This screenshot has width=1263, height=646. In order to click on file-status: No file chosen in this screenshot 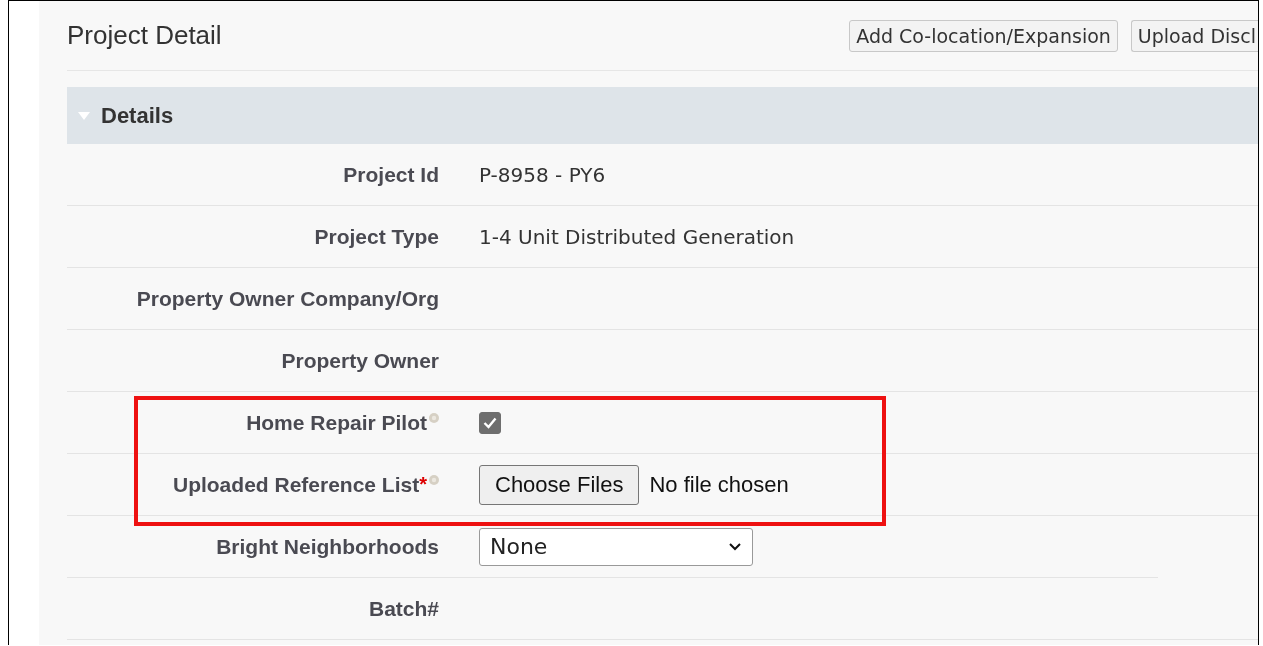, I will do `click(719, 484)`.